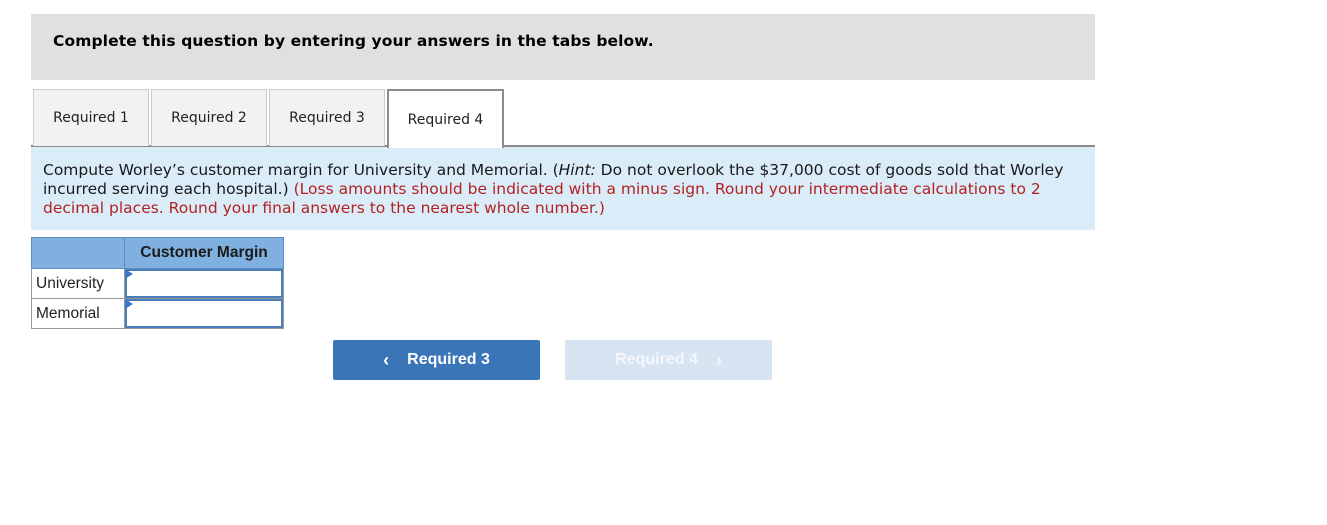  Describe the element at coordinates (204, 253) in the screenshot. I see `customer-margin-header: Customer Margin` at that location.